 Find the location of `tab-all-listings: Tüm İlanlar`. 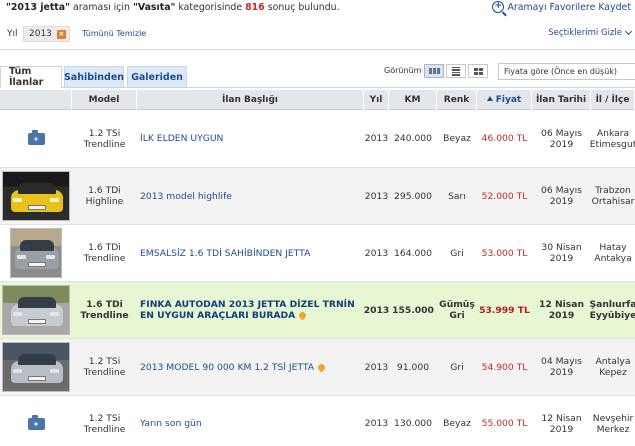

tab-all-listings: Tüm İlanlar is located at coordinates (31, 77).